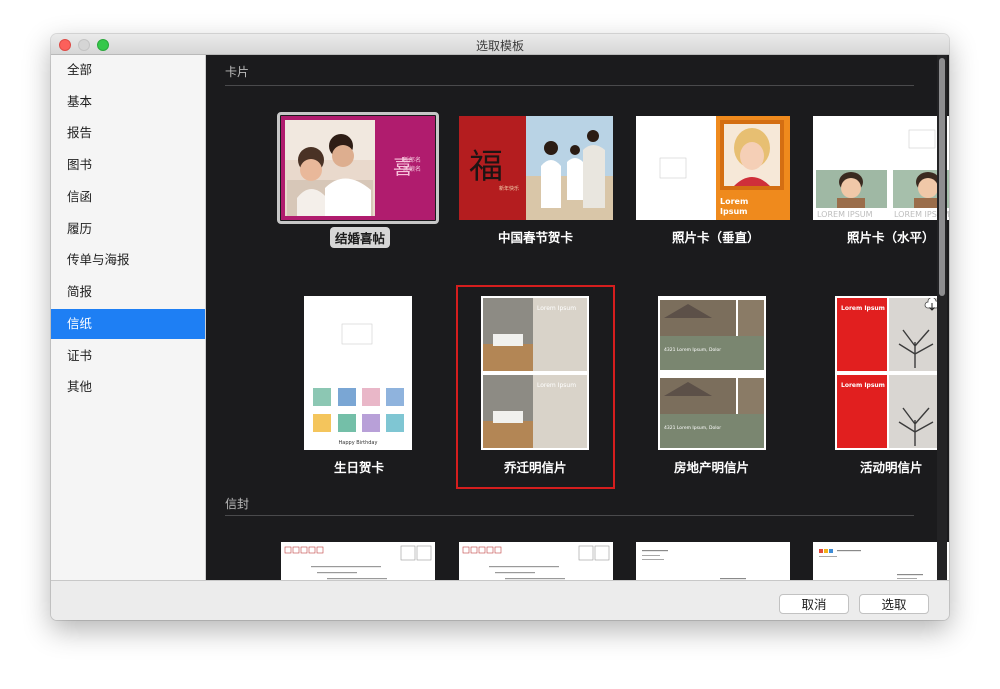  I want to click on template-thumbnail: 喜 新郎名 新娘名, so click(358, 168).